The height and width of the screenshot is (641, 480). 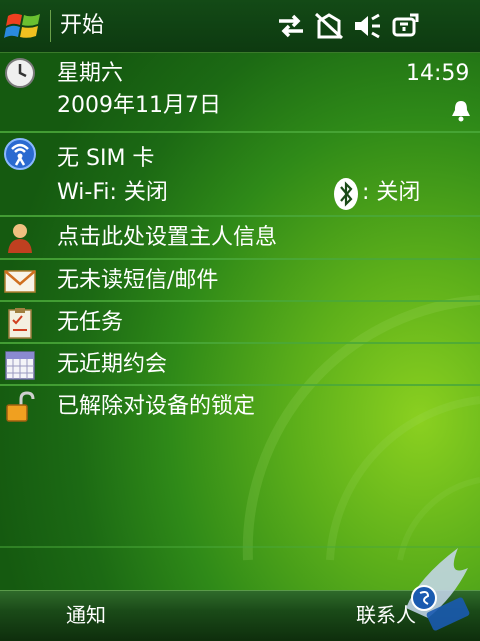 I want to click on title-bar: 开始, so click(x=240, y=26).